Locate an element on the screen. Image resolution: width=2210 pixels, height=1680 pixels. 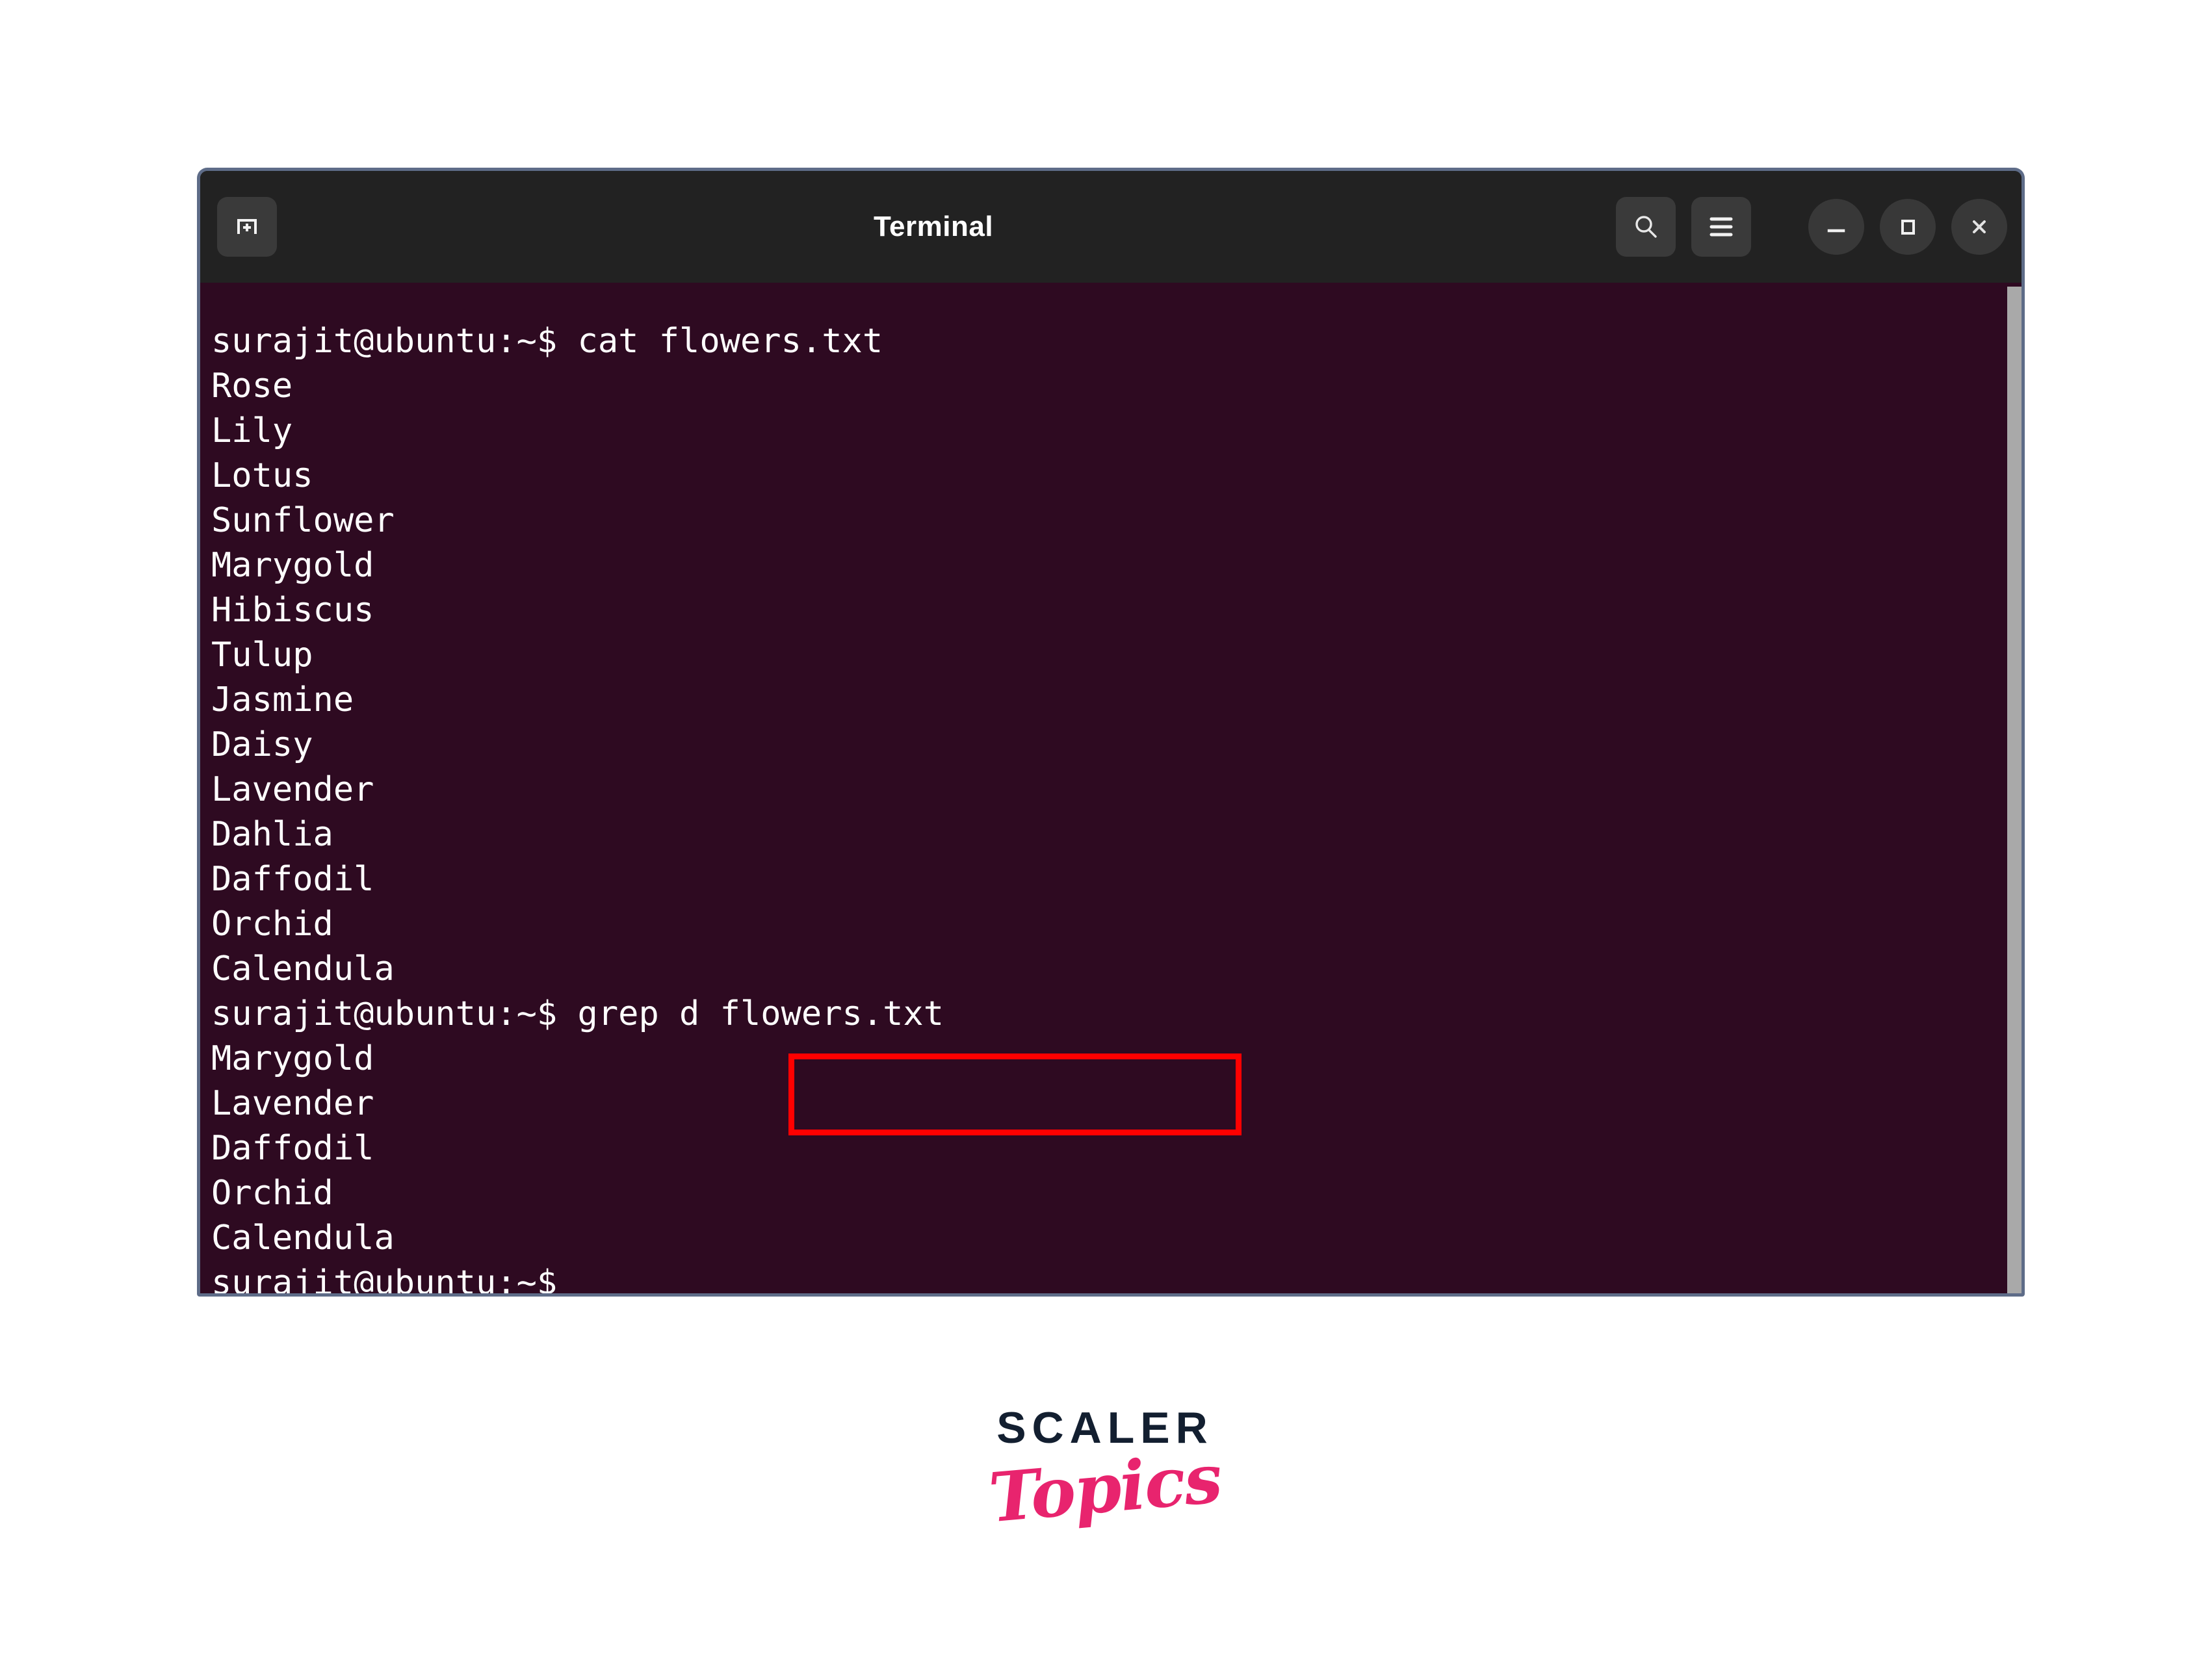
title-bar: Terminal is located at coordinates (1111, 227).